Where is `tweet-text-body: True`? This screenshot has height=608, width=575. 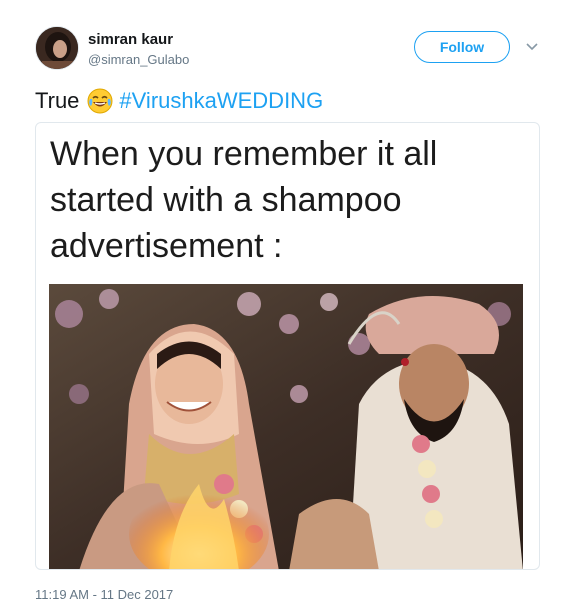
tweet-text-body: True is located at coordinates (57, 100).